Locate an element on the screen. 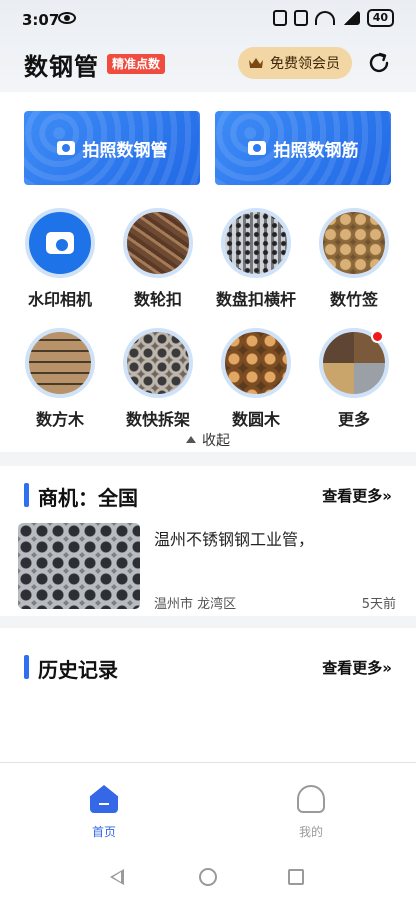  grid-label: 数方木 is located at coordinates (59, 419).